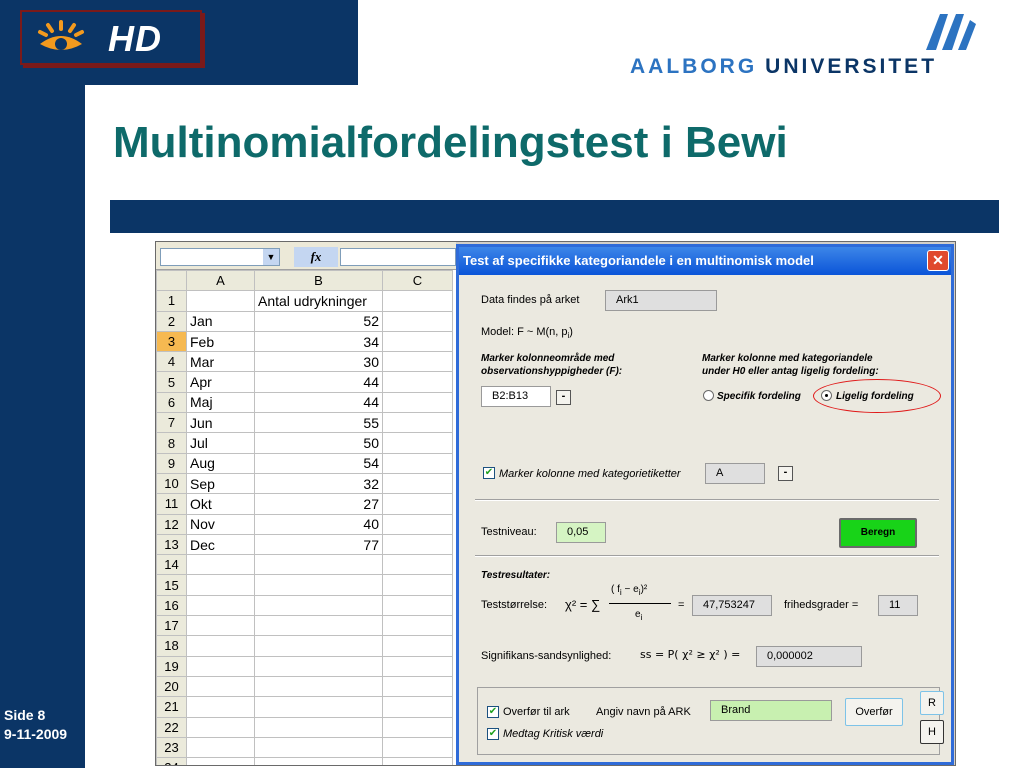 Image resolution: width=1024 pixels, height=768 pixels. Describe the element at coordinates (874, 712) in the screenshot. I see `transfer-button: Overfør` at that location.